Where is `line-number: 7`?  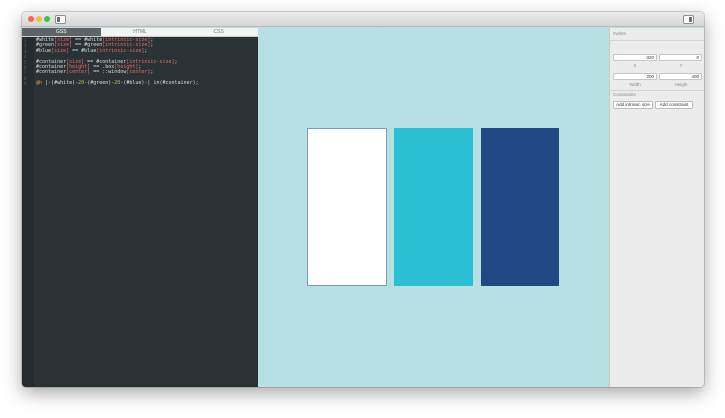
line-number: 7 is located at coordinates (25, 73).